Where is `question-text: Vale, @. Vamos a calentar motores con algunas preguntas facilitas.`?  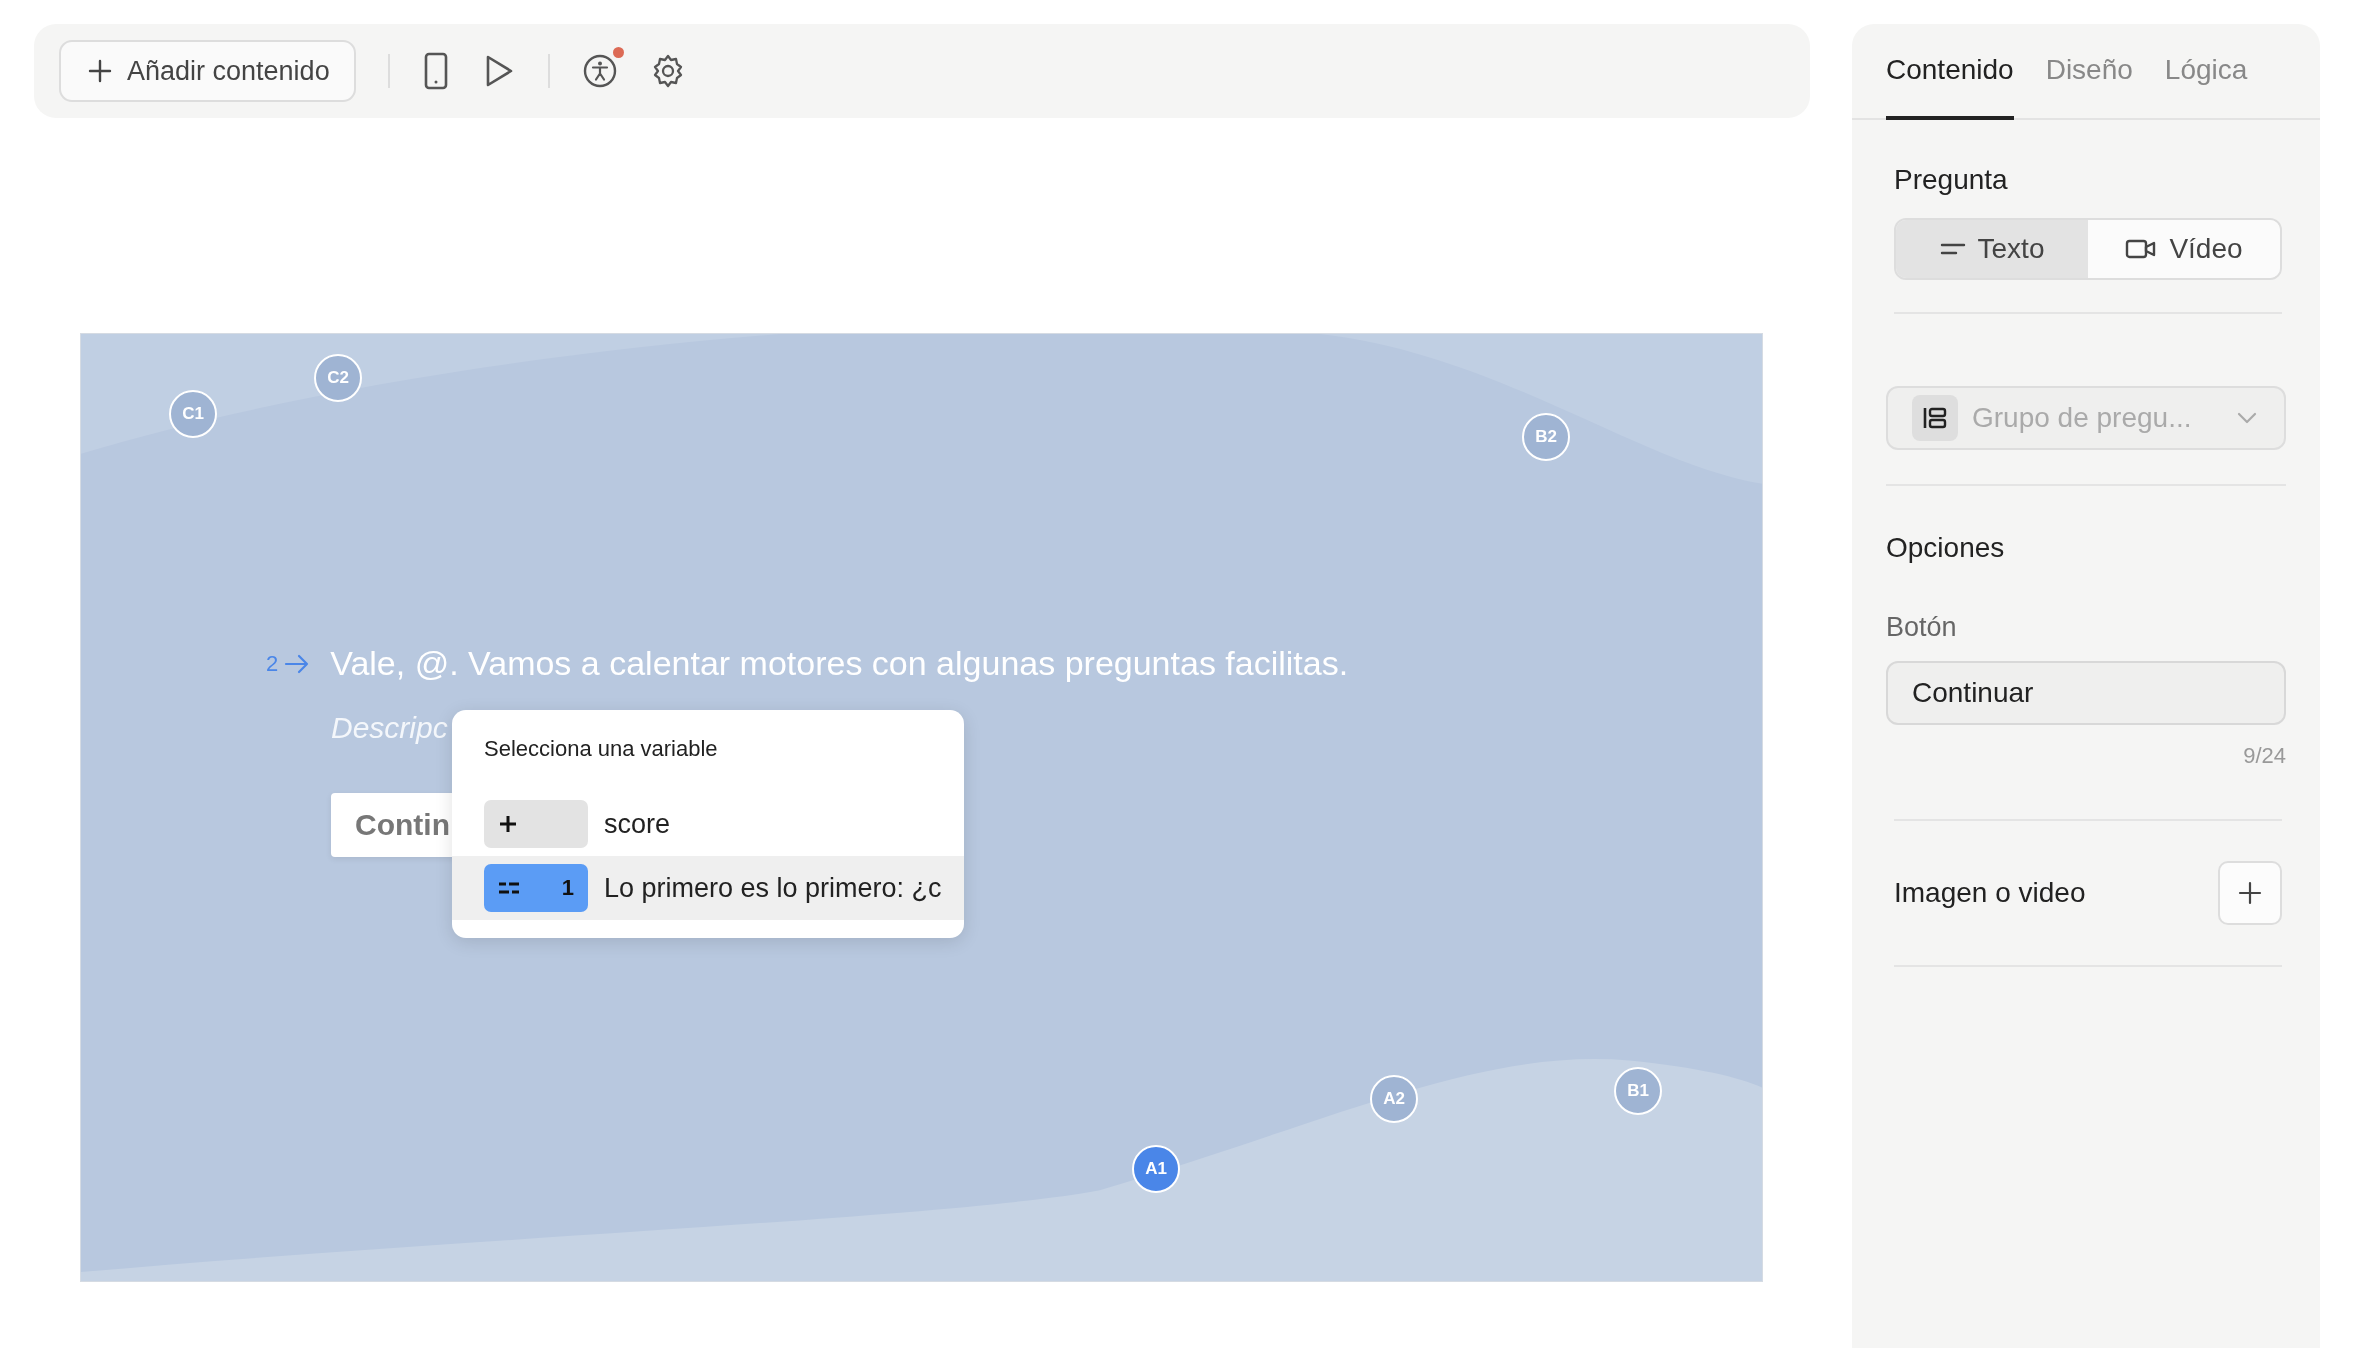 question-text: Vale, @. Vamos a calentar motores con algunas preguntas facilitas. is located at coordinates (839, 663).